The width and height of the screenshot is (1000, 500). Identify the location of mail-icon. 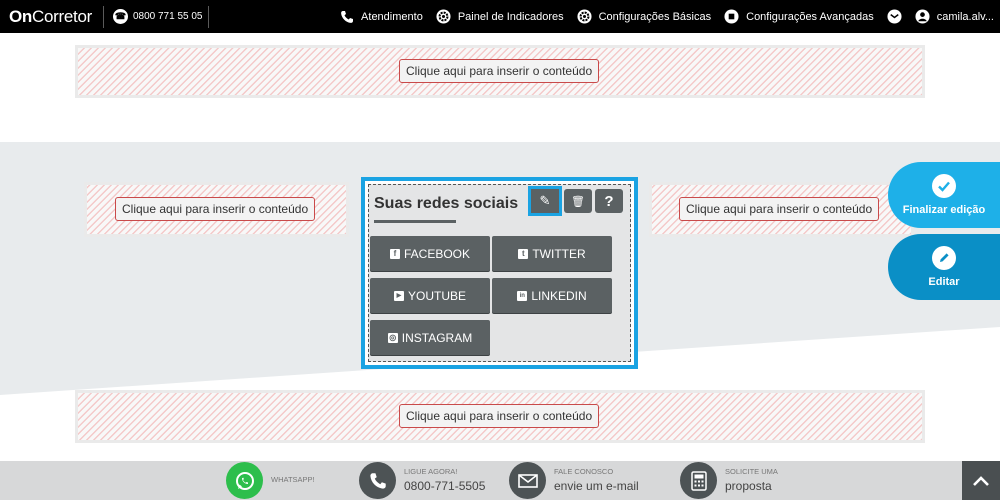
(894, 16).